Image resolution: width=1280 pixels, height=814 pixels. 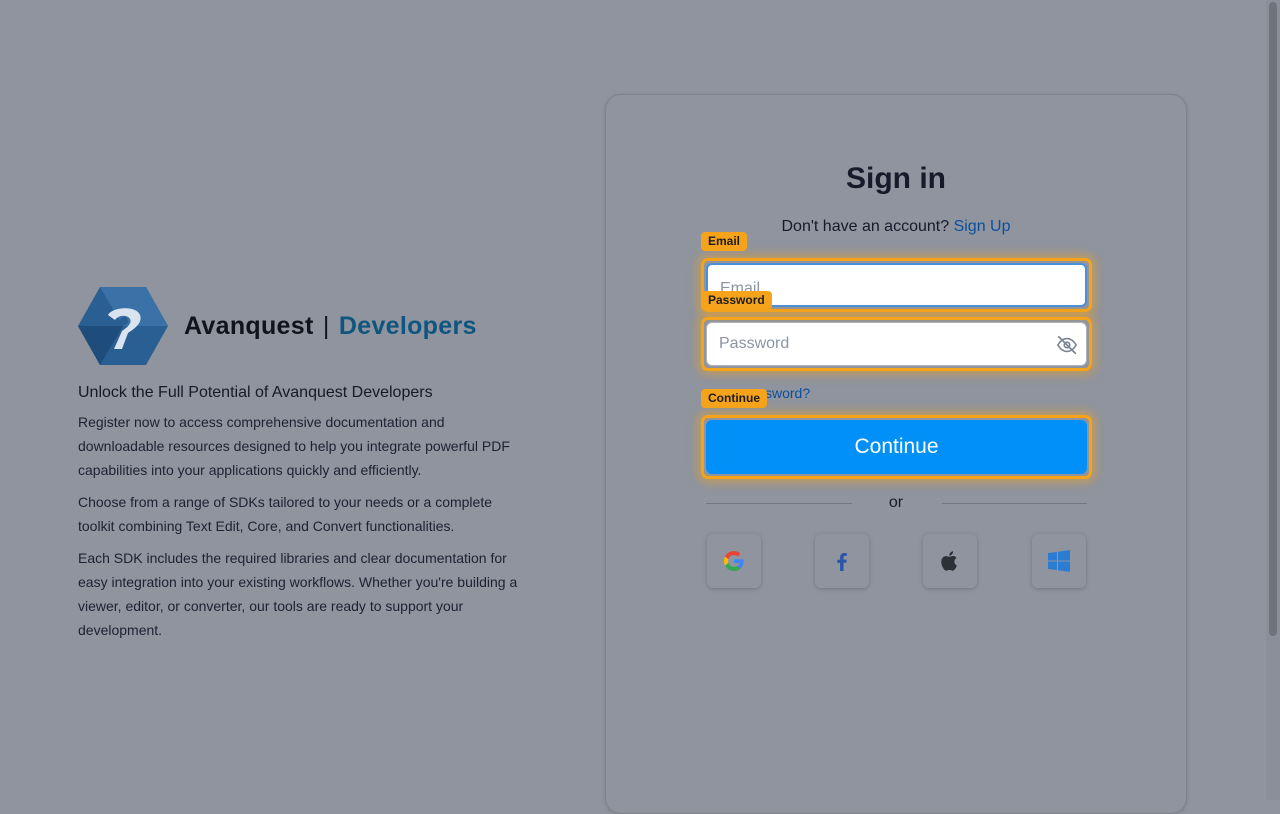 I want to click on google-signin-button, so click(x=734, y=561).